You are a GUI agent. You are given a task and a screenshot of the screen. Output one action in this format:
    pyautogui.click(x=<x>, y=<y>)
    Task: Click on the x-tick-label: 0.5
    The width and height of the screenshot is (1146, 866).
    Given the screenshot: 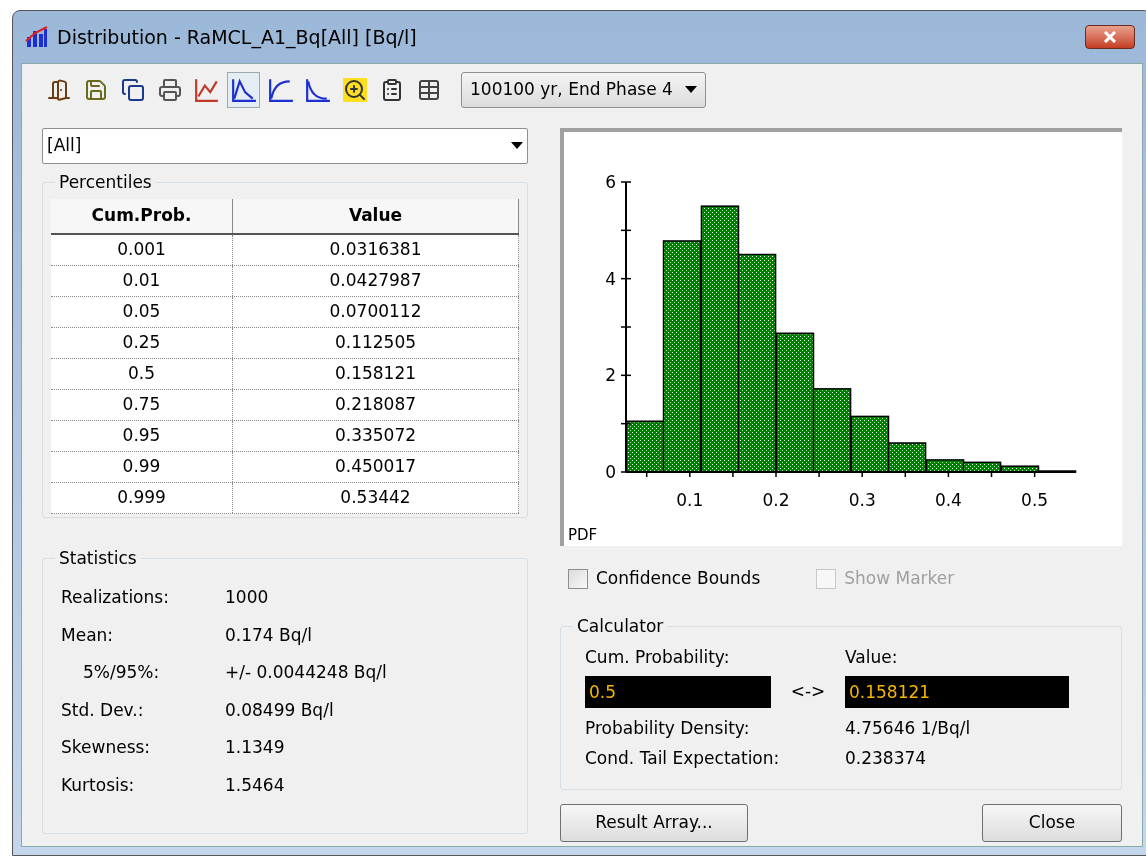 What is the action you would take?
    pyautogui.click(x=1035, y=500)
    